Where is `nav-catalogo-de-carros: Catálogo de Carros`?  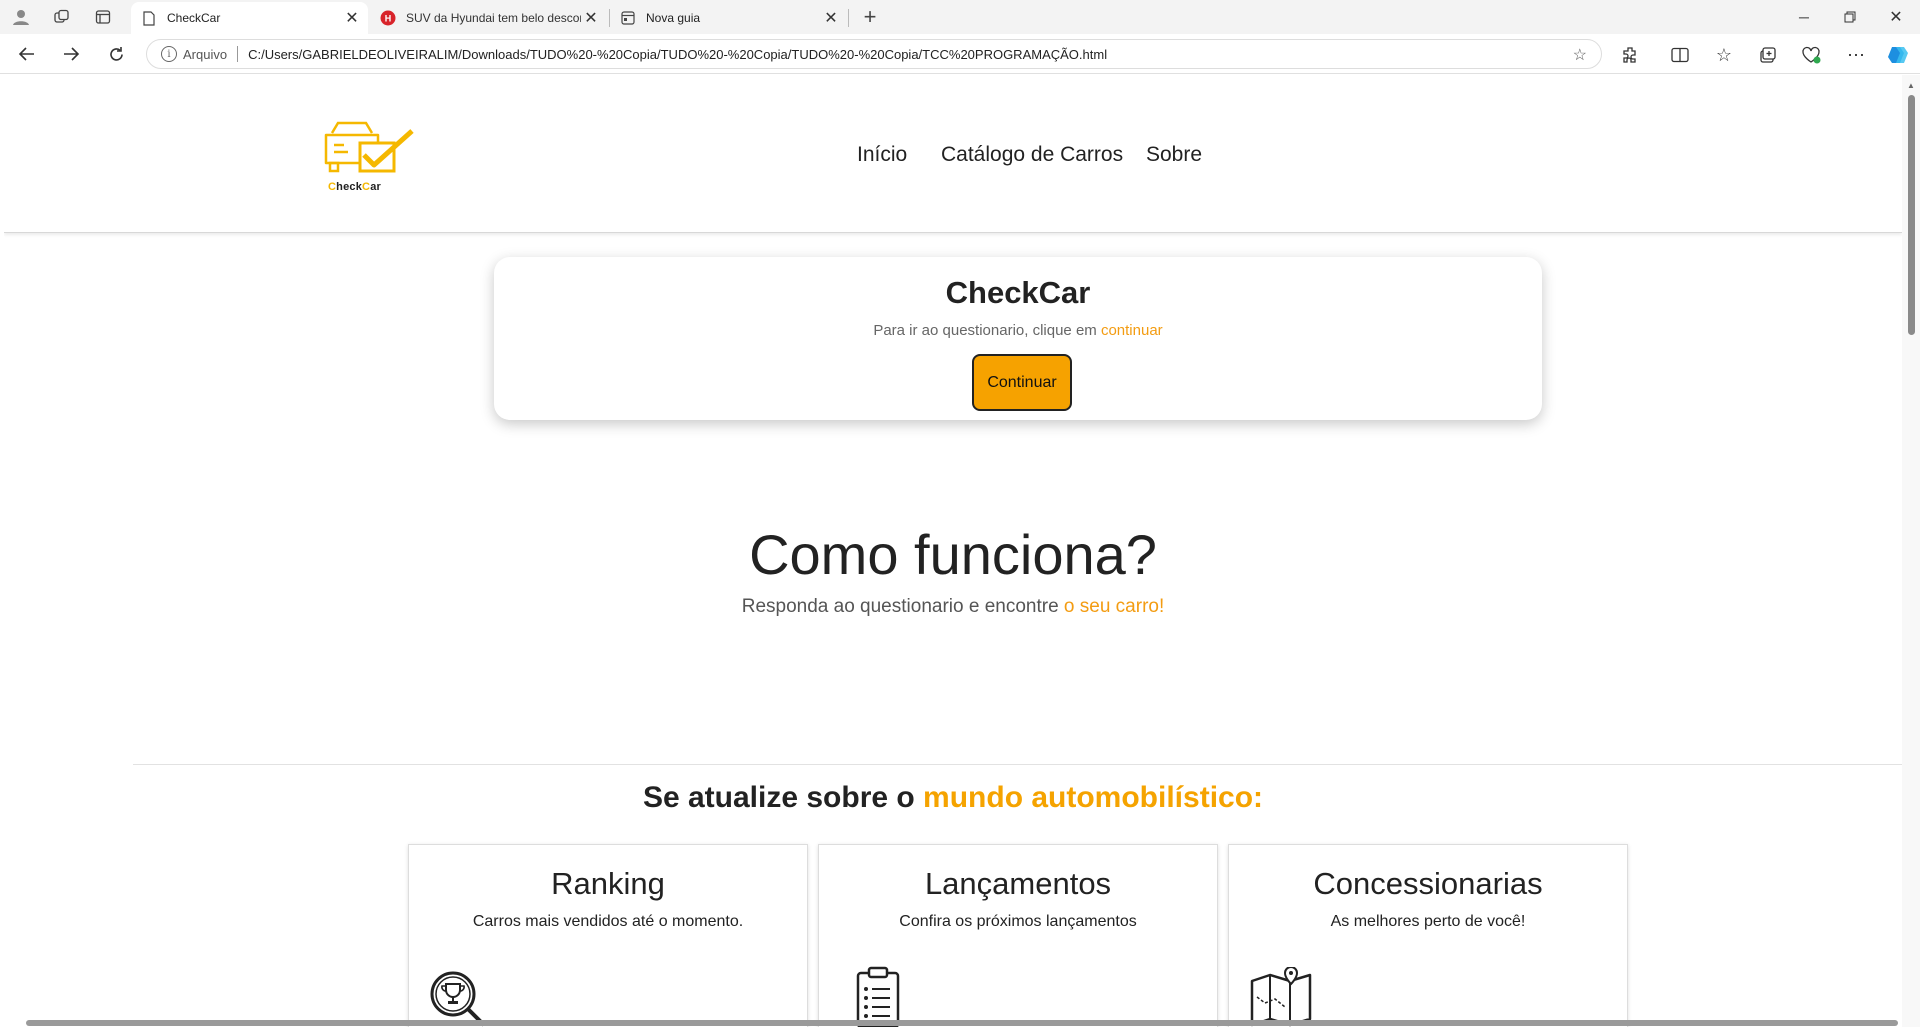 nav-catalogo-de-carros: Catálogo de Carros is located at coordinates (1032, 155).